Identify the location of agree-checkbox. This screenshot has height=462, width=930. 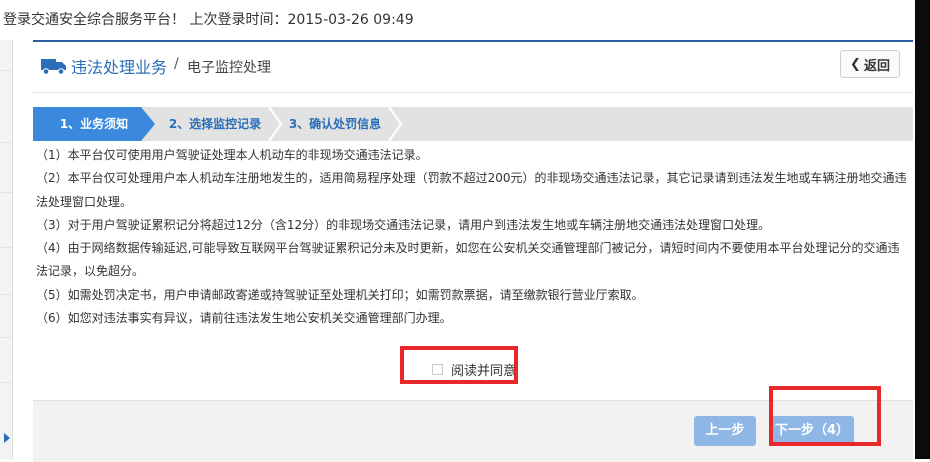
(437, 369).